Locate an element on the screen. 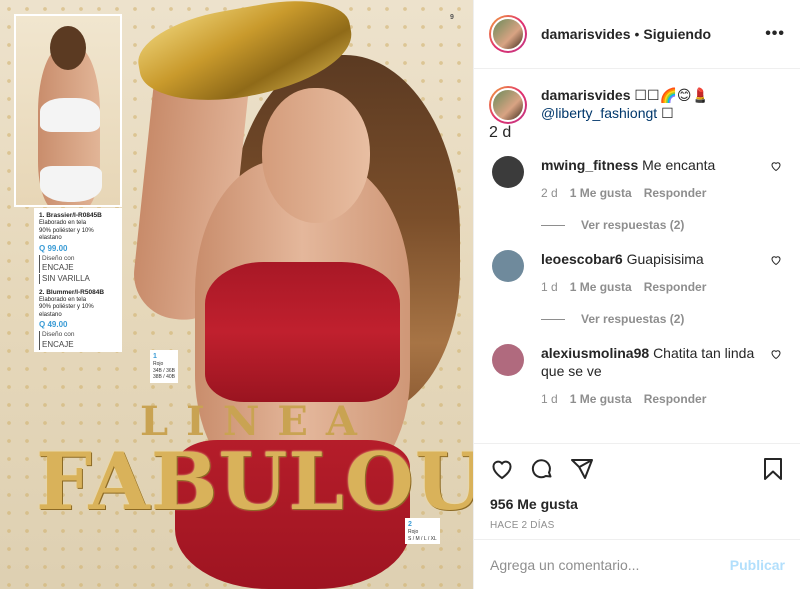 The width and height of the screenshot is (800, 589). size-tag-sizes-2: 38B / 40B is located at coordinates (164, 377).